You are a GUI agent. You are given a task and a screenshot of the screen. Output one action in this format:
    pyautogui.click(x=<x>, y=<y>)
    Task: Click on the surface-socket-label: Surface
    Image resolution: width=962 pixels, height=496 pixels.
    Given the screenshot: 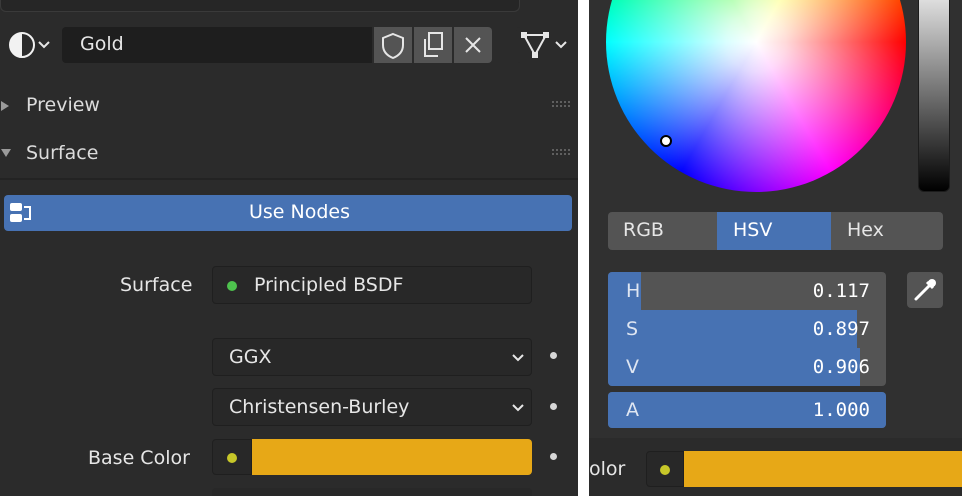 What is the action you would take?
    pyautogui.click(x=156, y=285)
    